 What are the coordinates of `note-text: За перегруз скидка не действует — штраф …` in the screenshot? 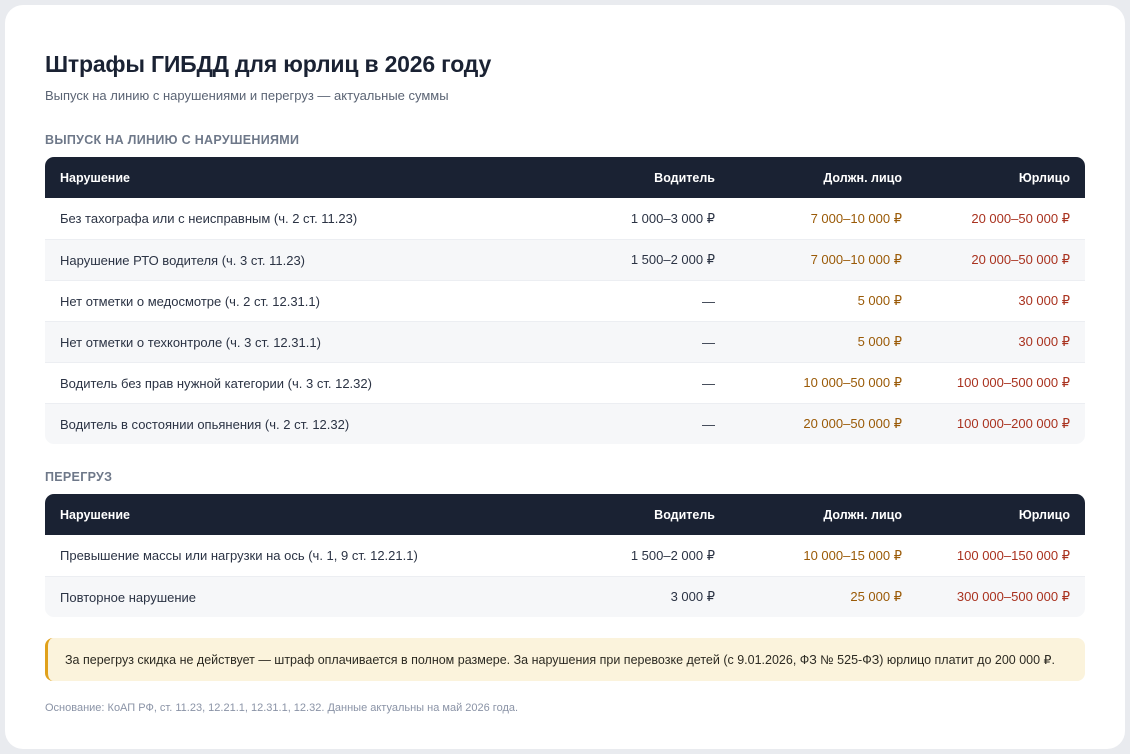 It's located at (560, 660).